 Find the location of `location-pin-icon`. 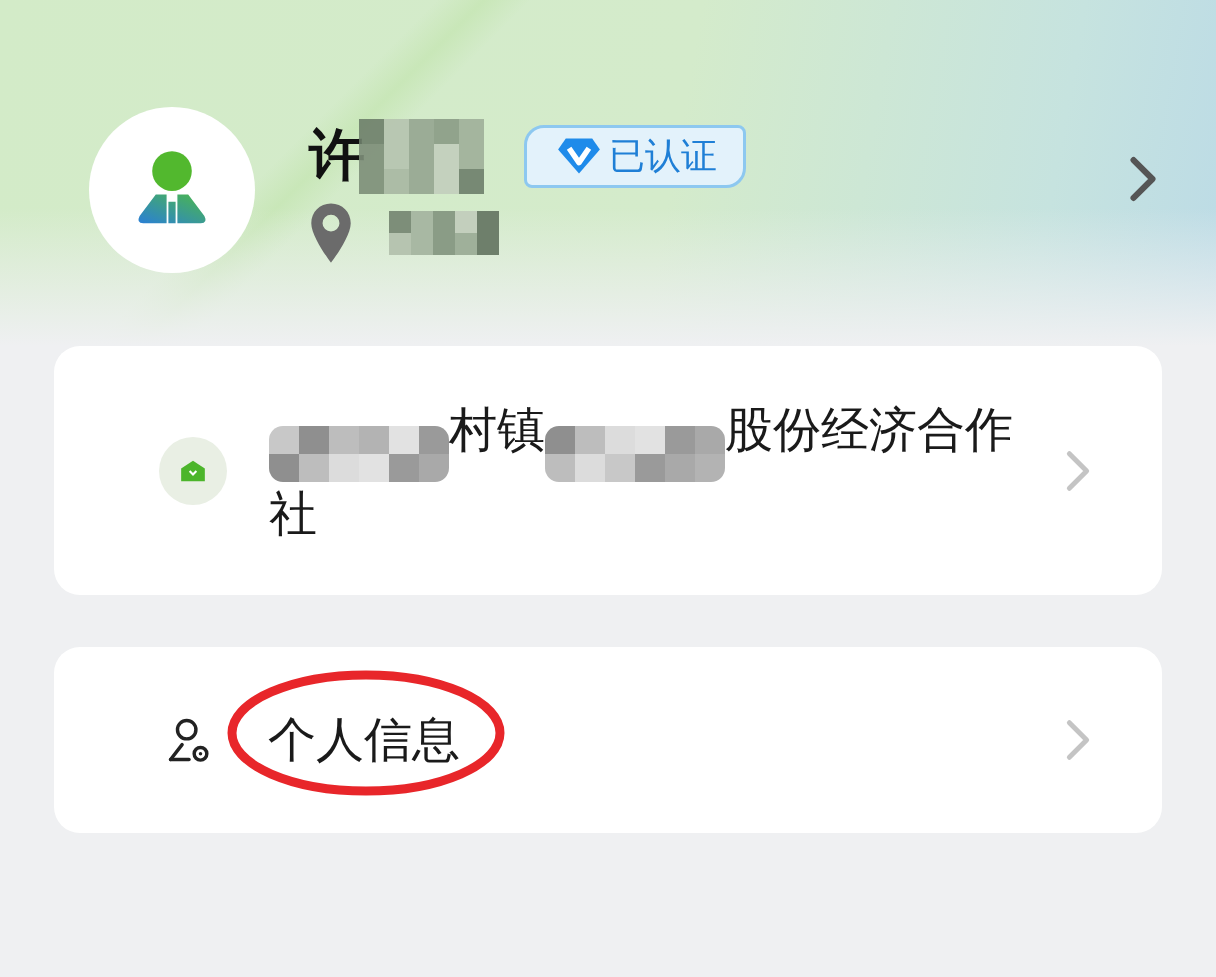

location-pin-icon is located at coordinates (331, 233).